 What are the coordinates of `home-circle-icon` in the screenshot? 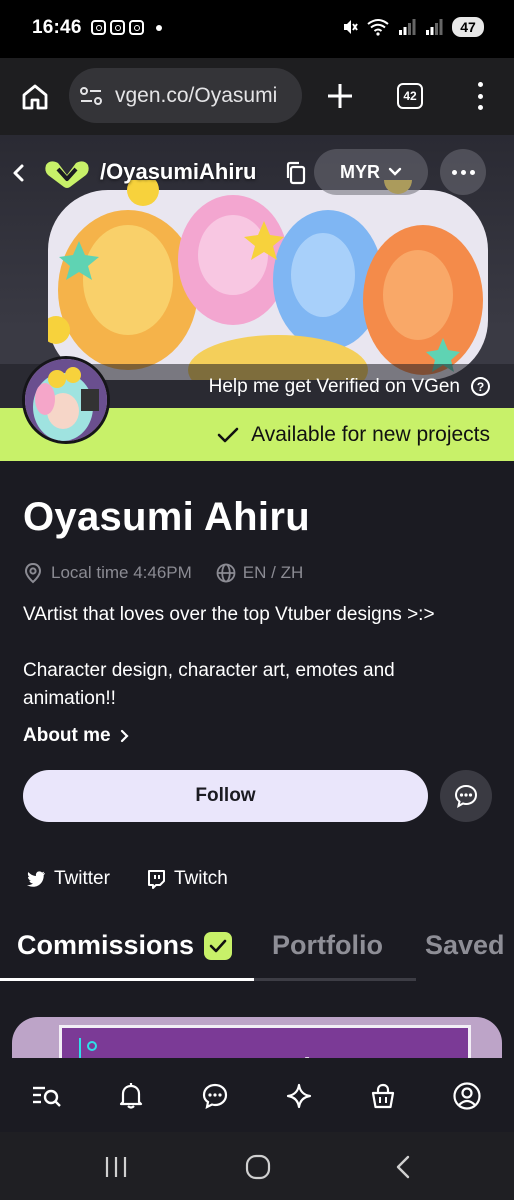 It's located at (258, 1167).